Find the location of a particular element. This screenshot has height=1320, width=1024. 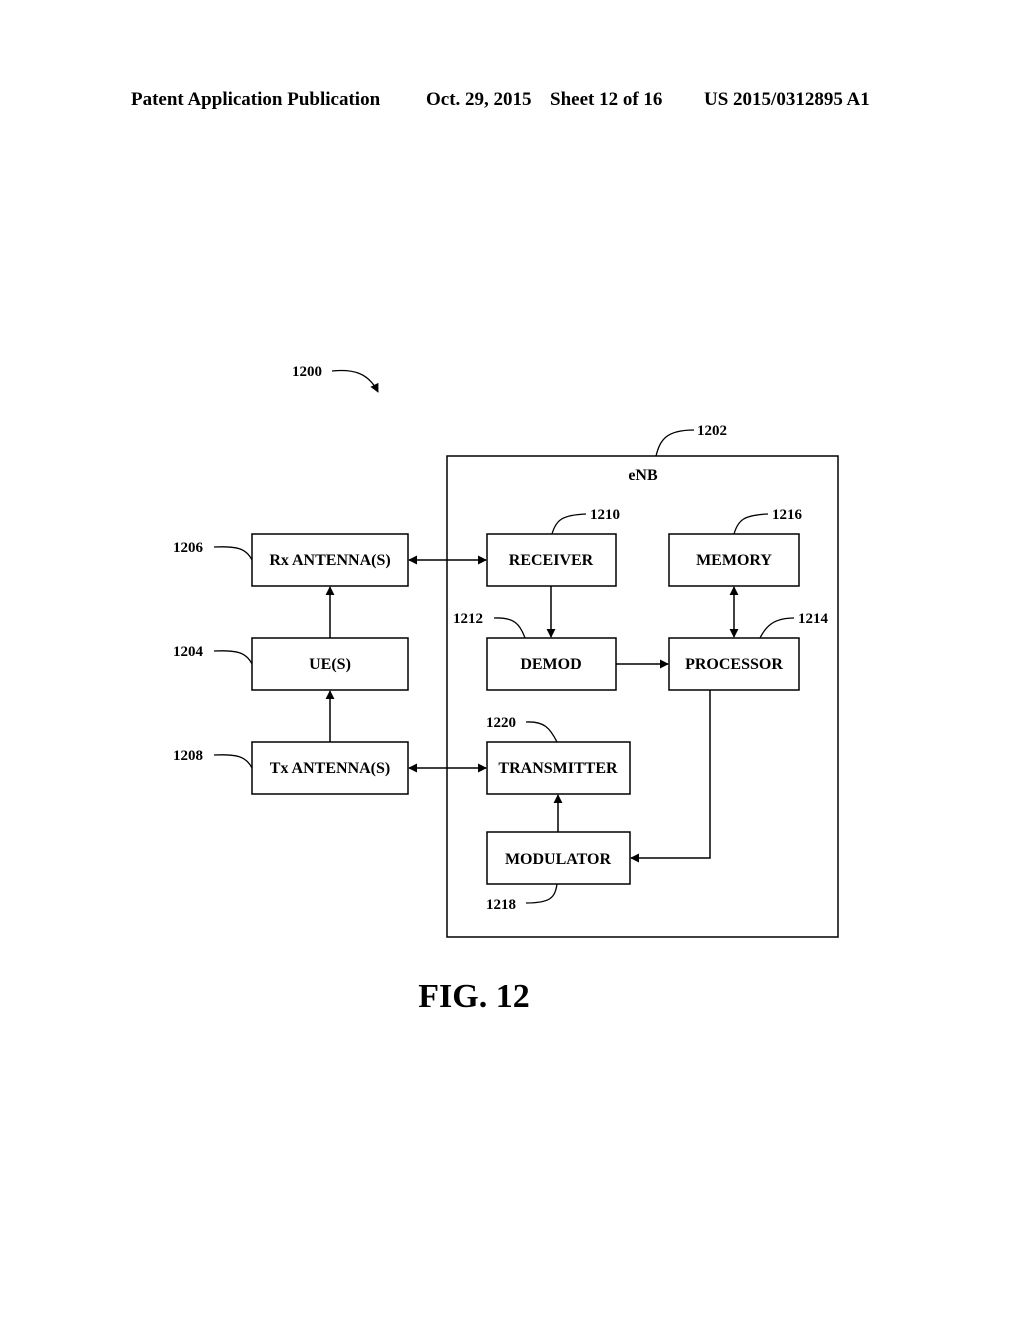

ue-label: UE(S) is located at coordinates (330, 664).